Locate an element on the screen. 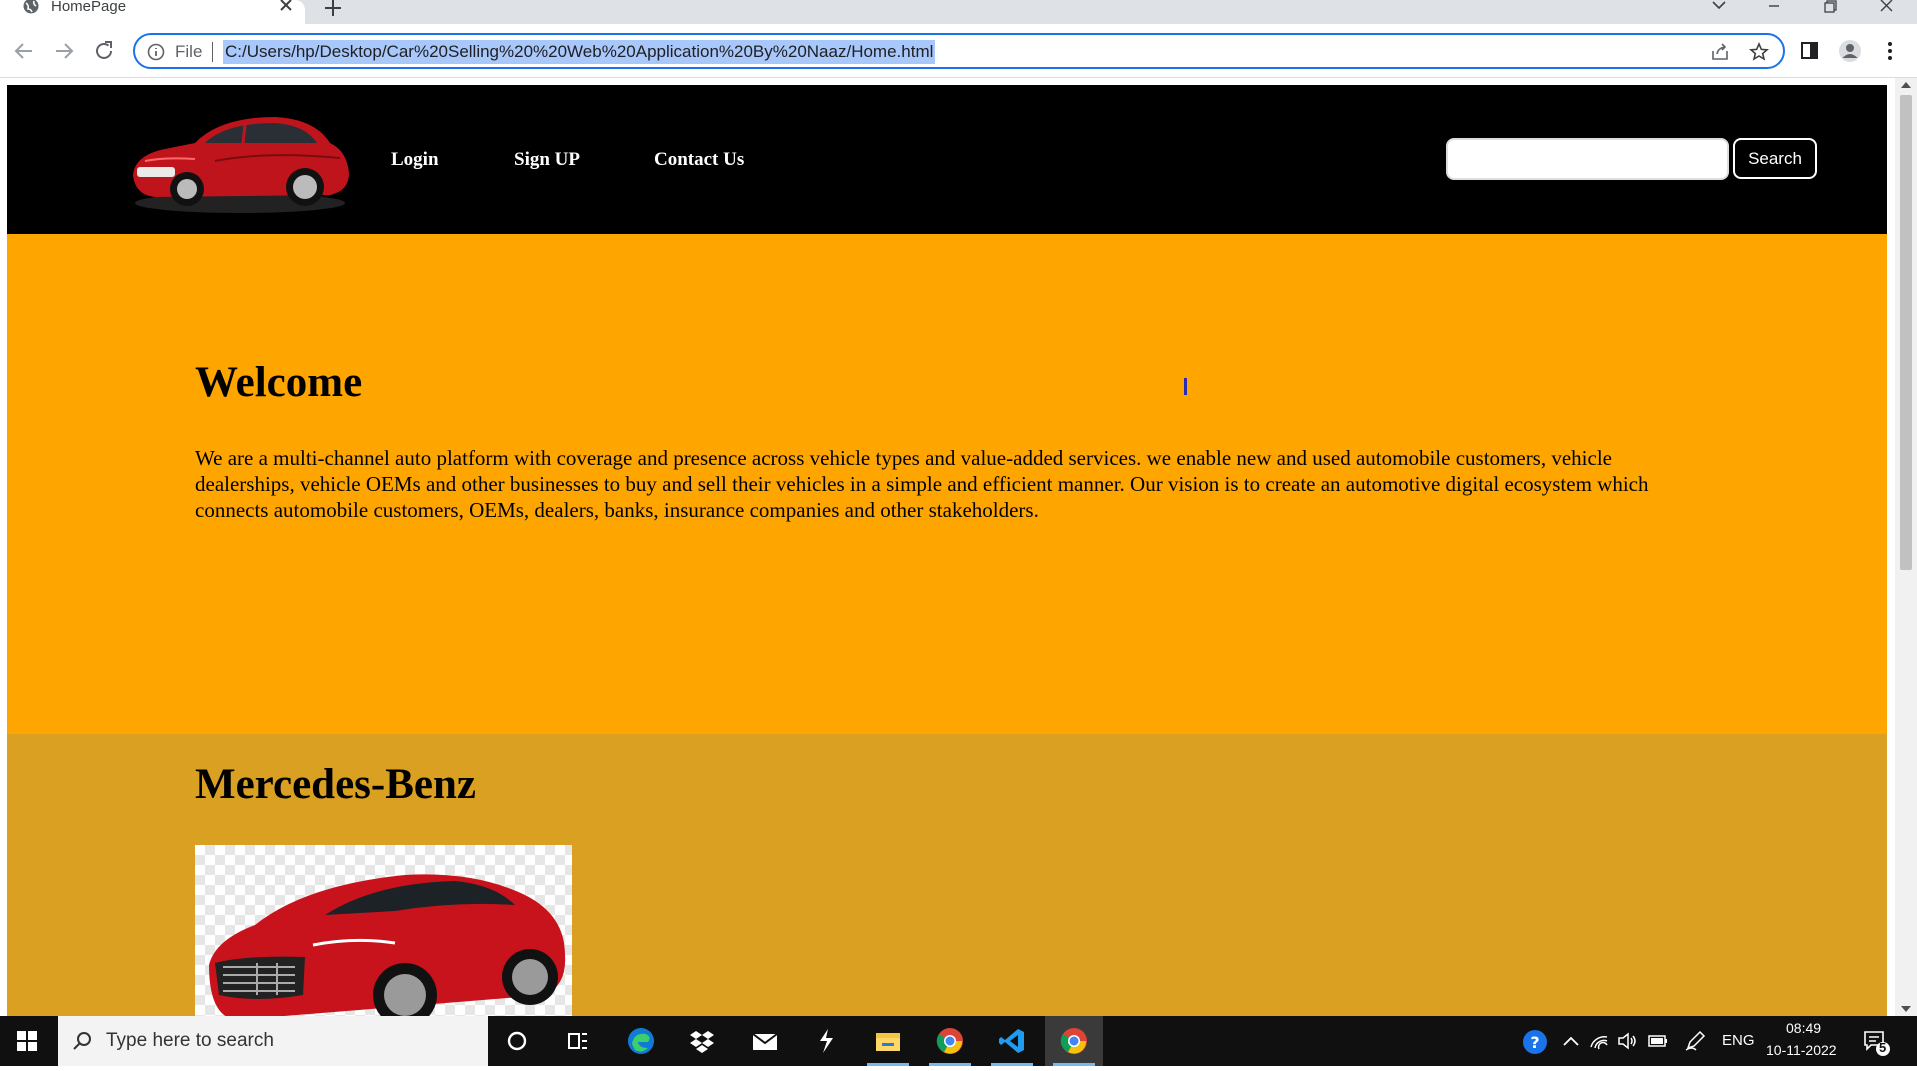 The width and height of the screenshot is (1917, 1071). nav-login-link: Login is located at coordinates (415, 160).